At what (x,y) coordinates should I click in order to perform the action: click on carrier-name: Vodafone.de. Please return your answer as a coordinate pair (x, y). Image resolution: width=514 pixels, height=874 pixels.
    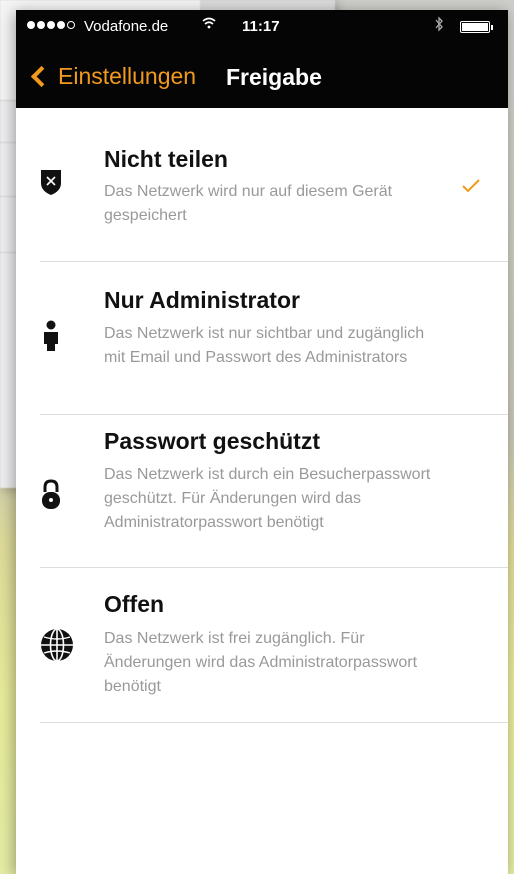
    Looking at the image, I should click on (126, 26).